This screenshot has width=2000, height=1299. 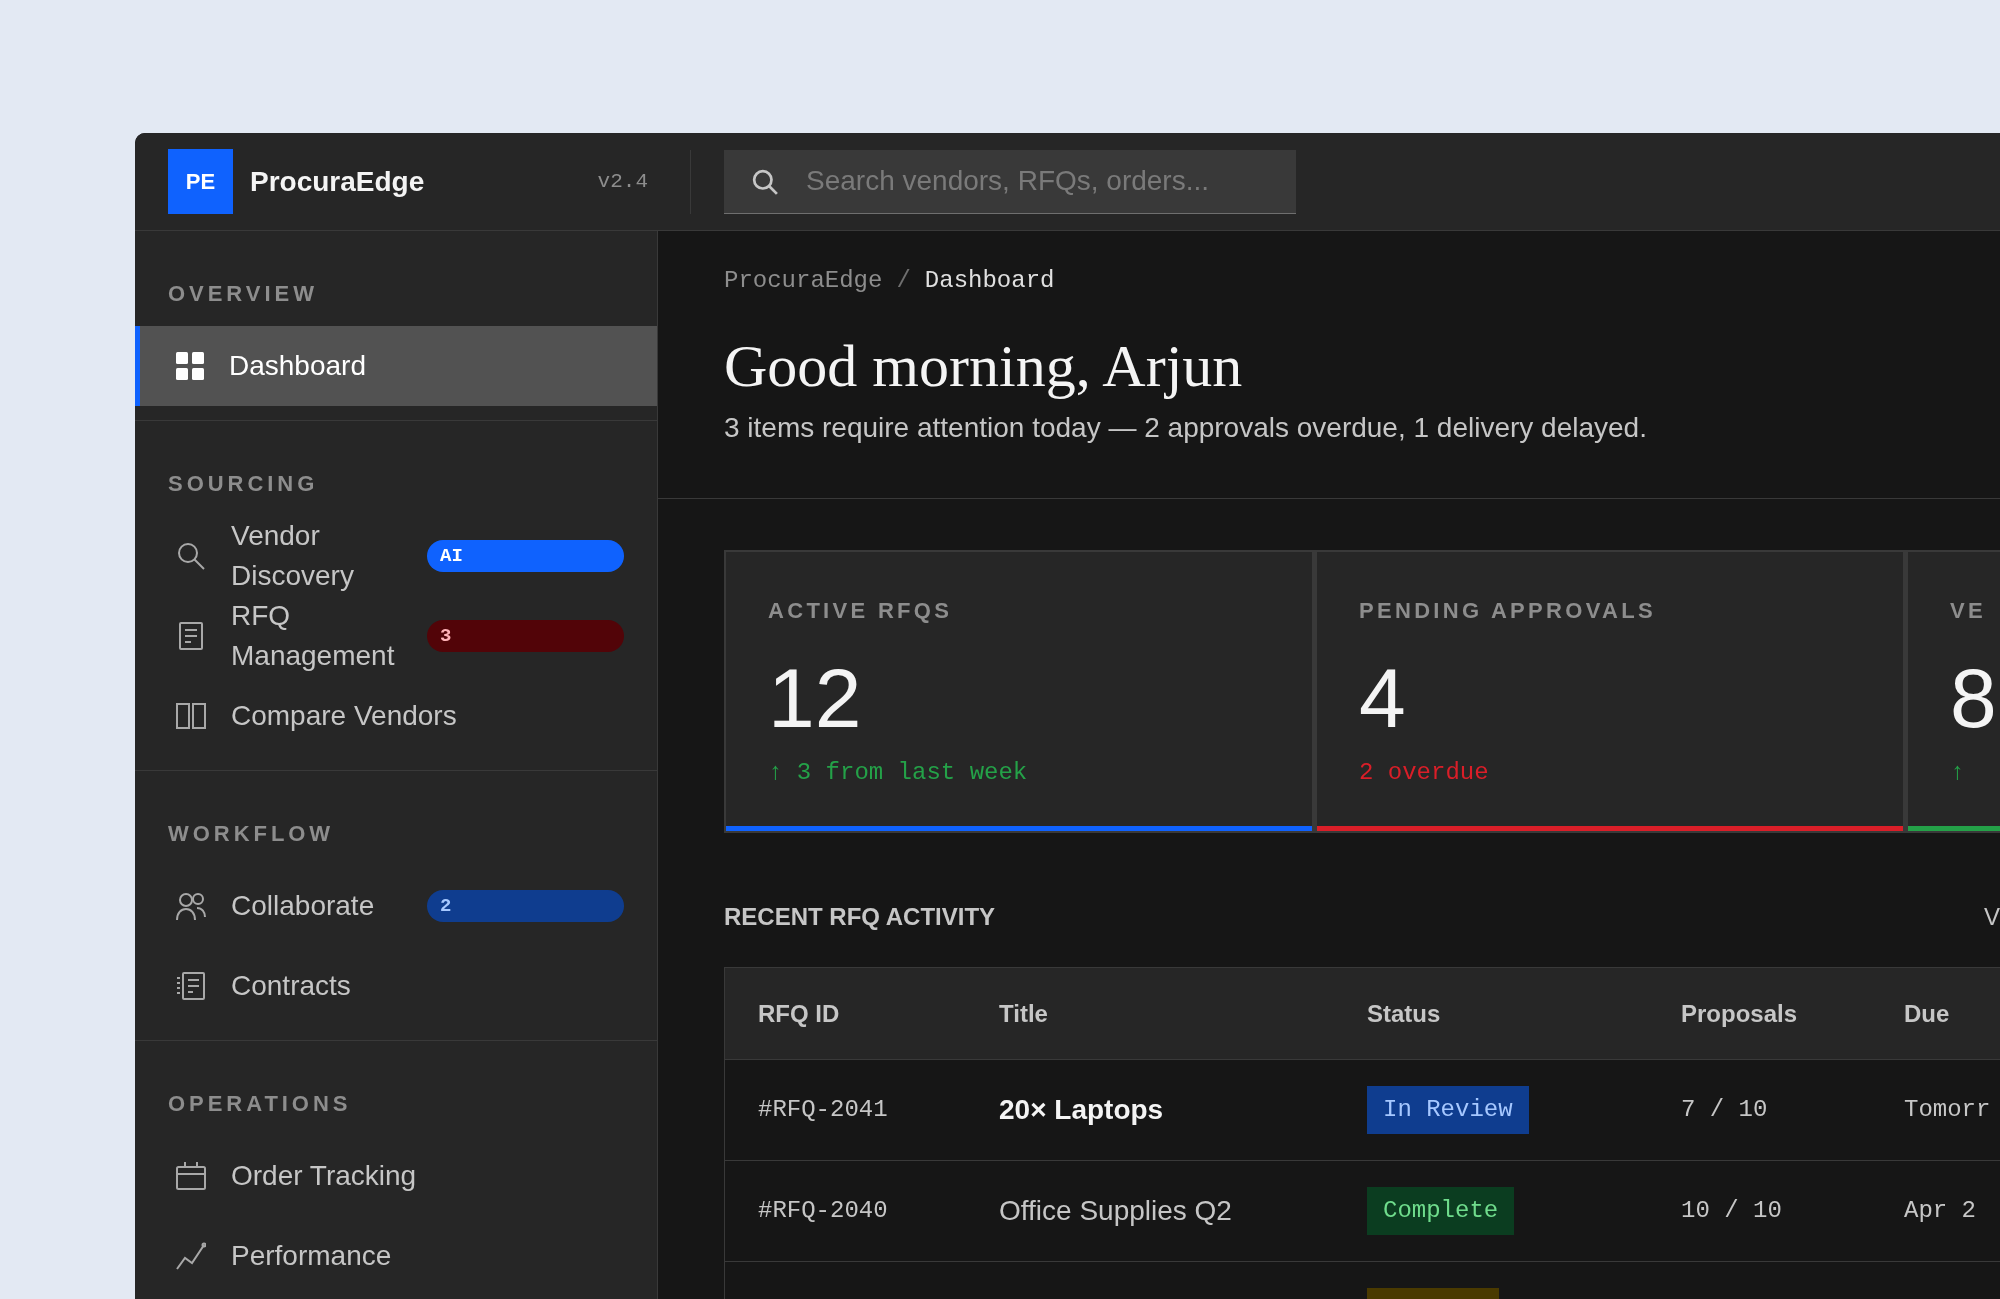 I want to click on greeting-heading: Good morning, Arjun, so click(x=984, y=366).